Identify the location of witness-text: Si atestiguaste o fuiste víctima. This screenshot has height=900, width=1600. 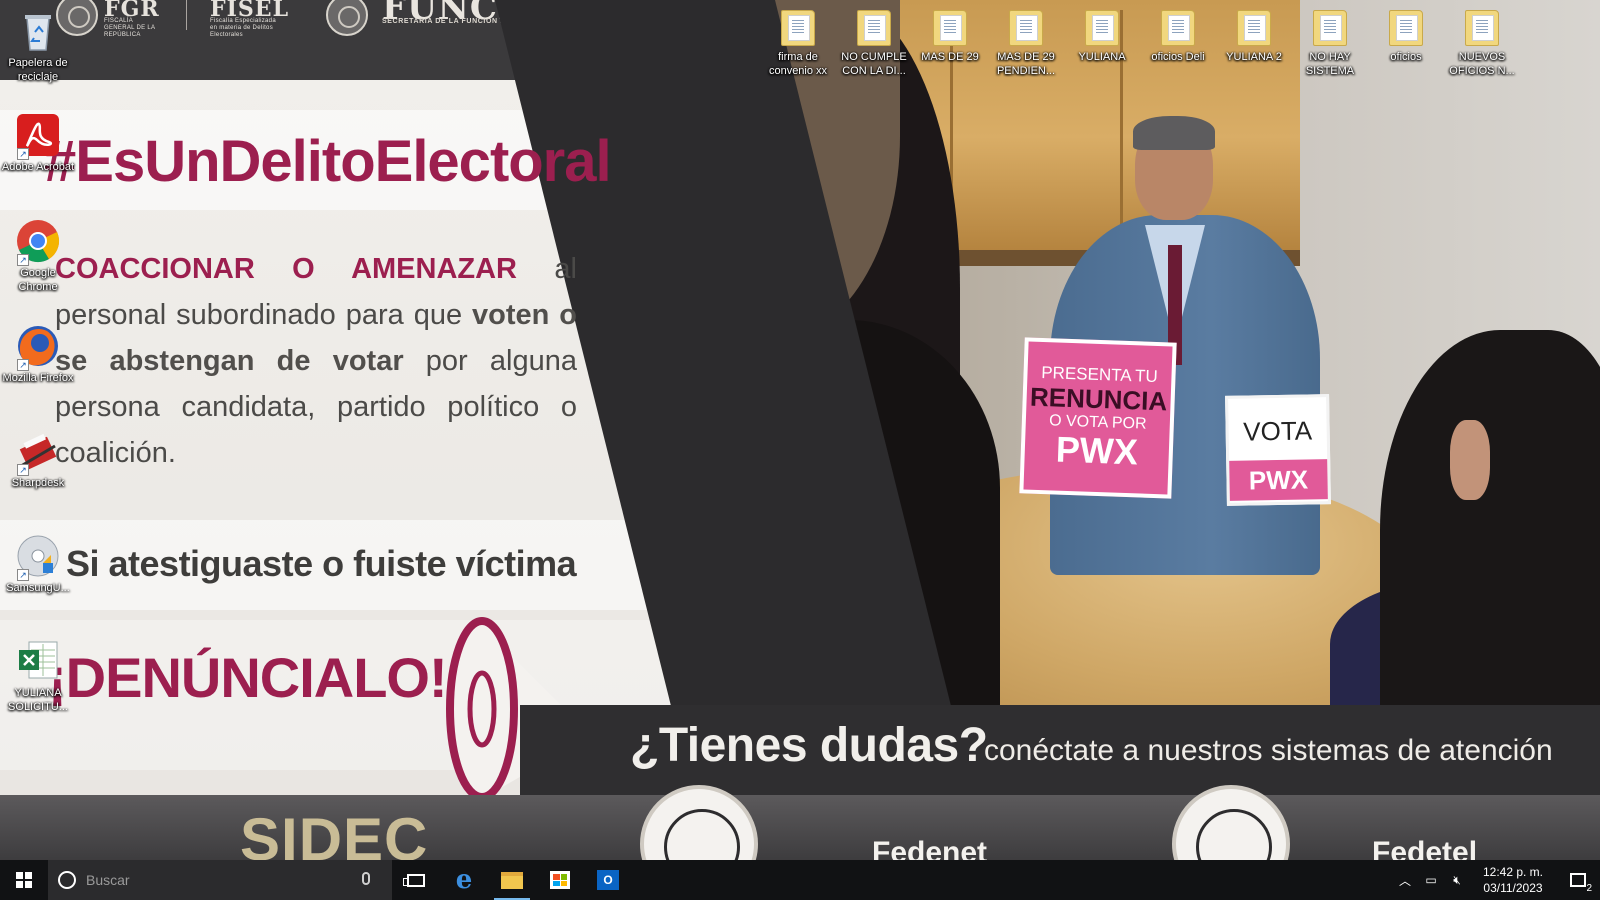
(321, 563).